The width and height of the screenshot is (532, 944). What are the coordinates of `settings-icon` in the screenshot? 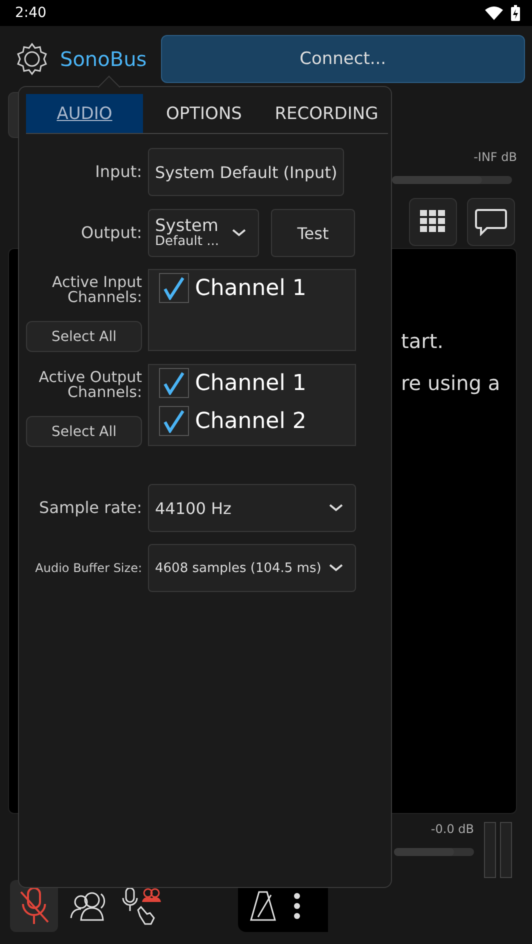 It's located at (32, 59).